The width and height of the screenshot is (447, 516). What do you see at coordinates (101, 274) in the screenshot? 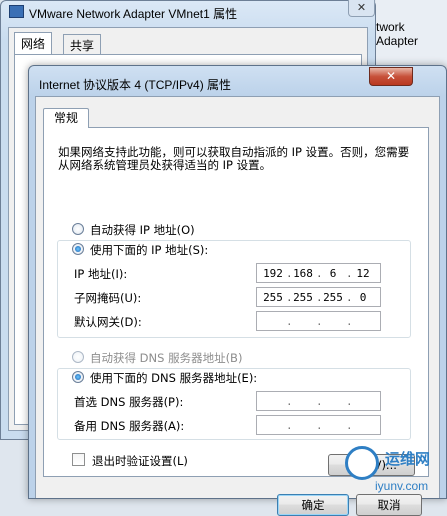
I see `ip-address-label: IP 地址(I):` at bounding box center [101, 274].